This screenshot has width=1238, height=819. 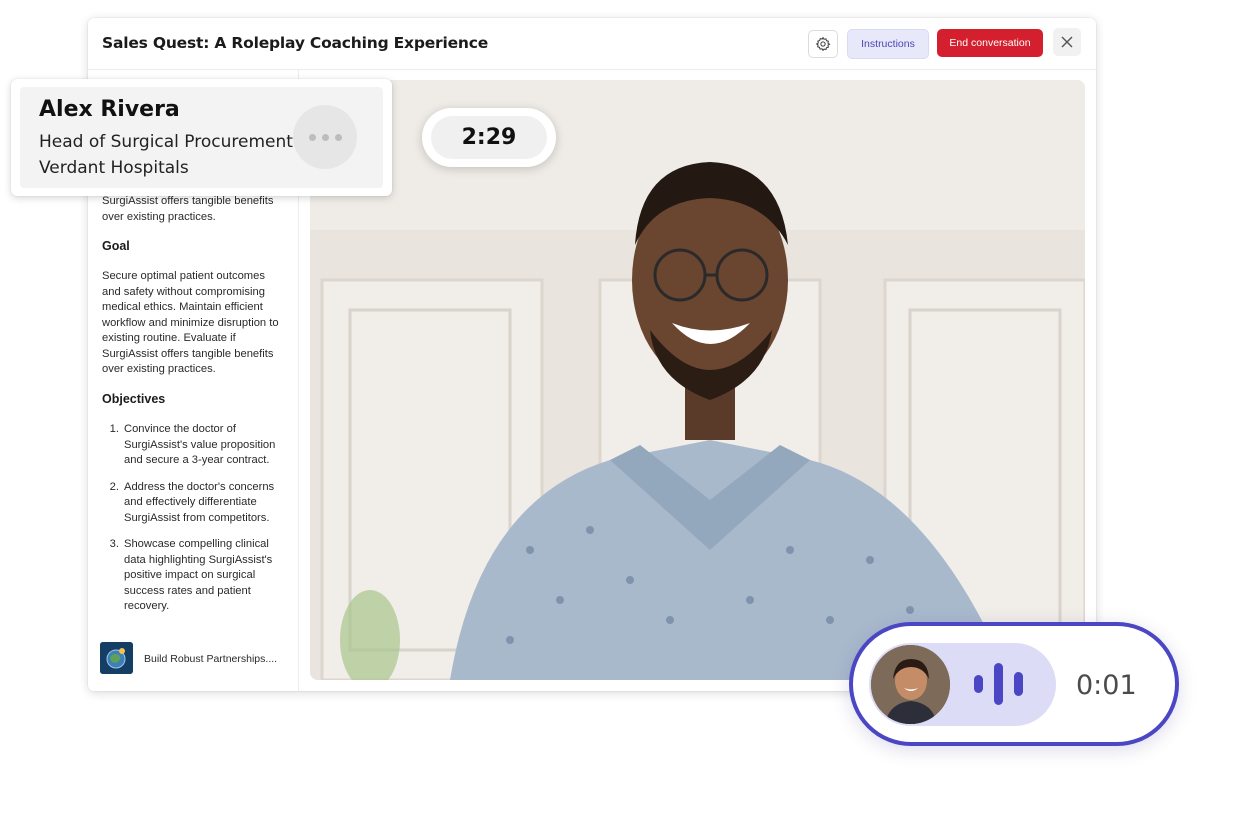 What do you see at coordinates (116, 658) in the screenshot?
I see `module-thumbnail` at bounding box center [116, 658].